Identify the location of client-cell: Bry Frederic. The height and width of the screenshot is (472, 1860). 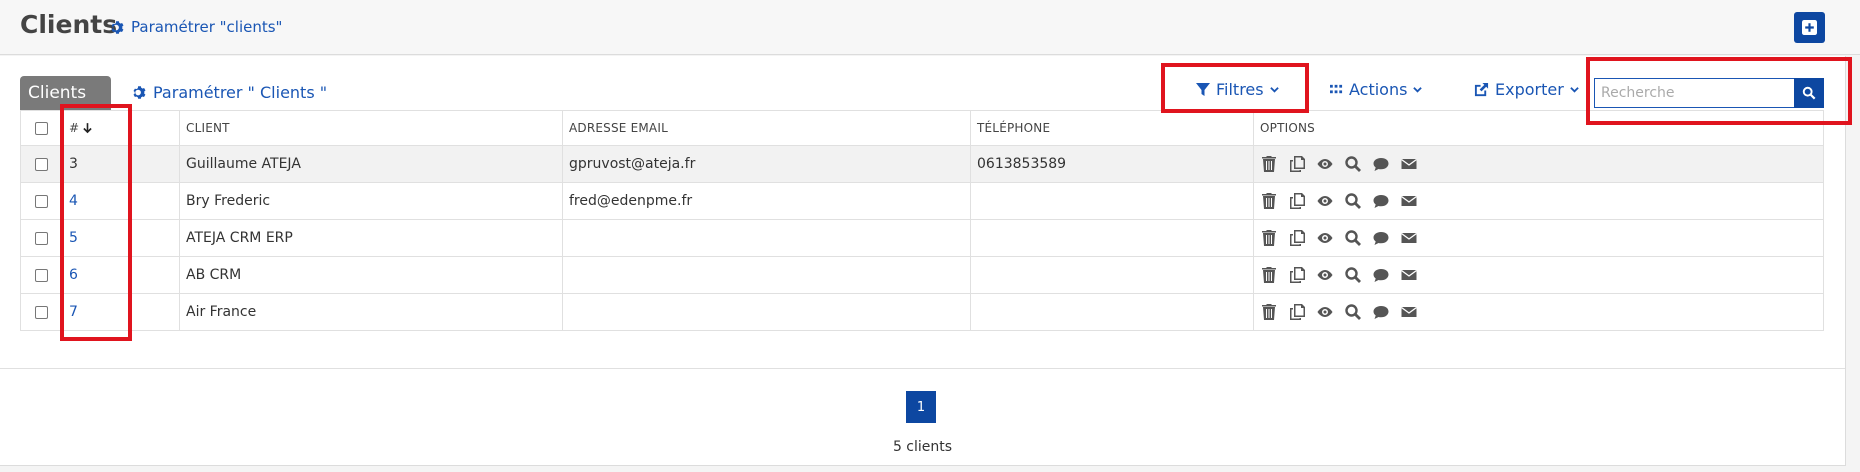
(371, 201).